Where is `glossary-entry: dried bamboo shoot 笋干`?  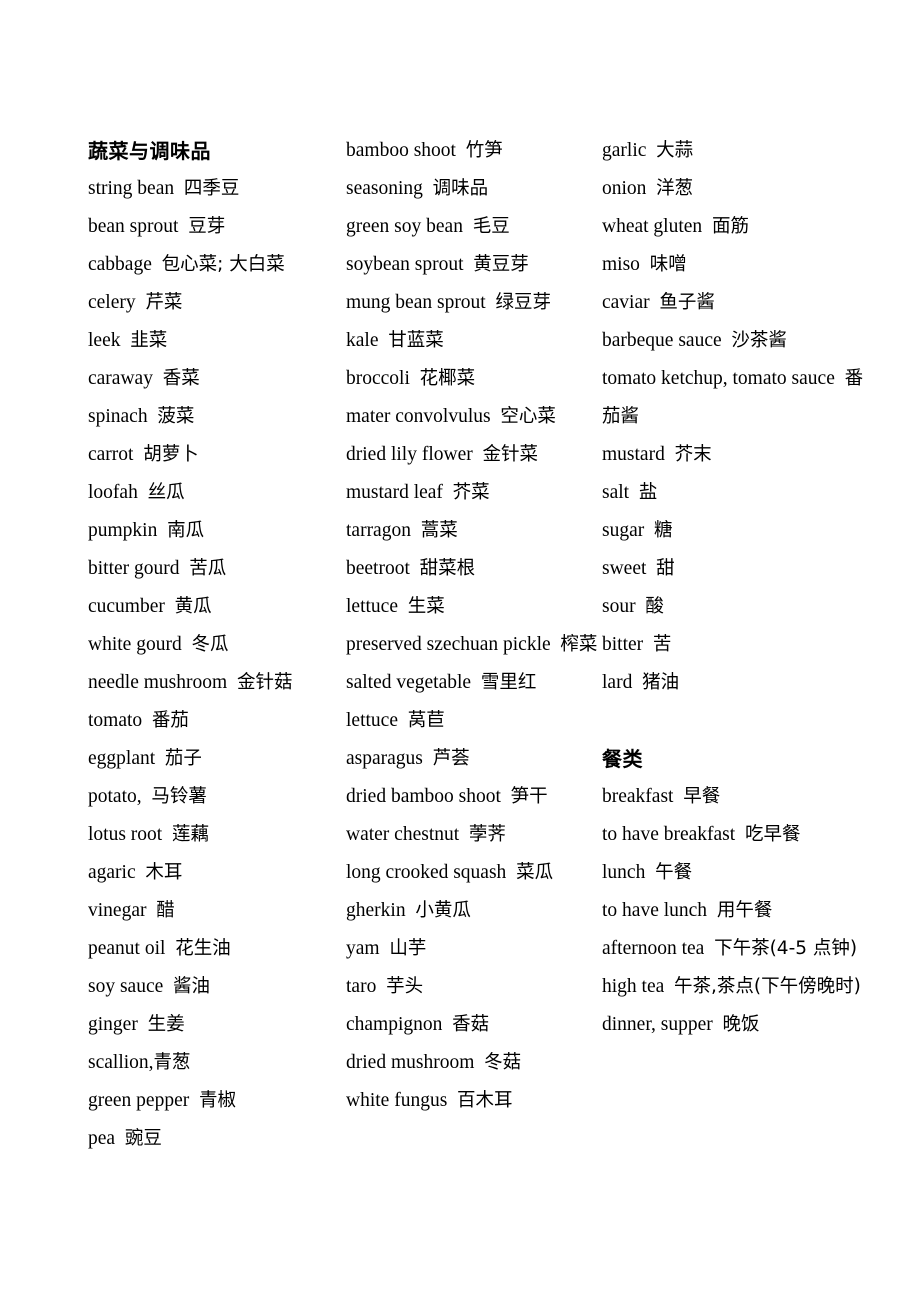 glossary-entry: dried bamboo shoot 笋干 is located at coordinates (474, 797).